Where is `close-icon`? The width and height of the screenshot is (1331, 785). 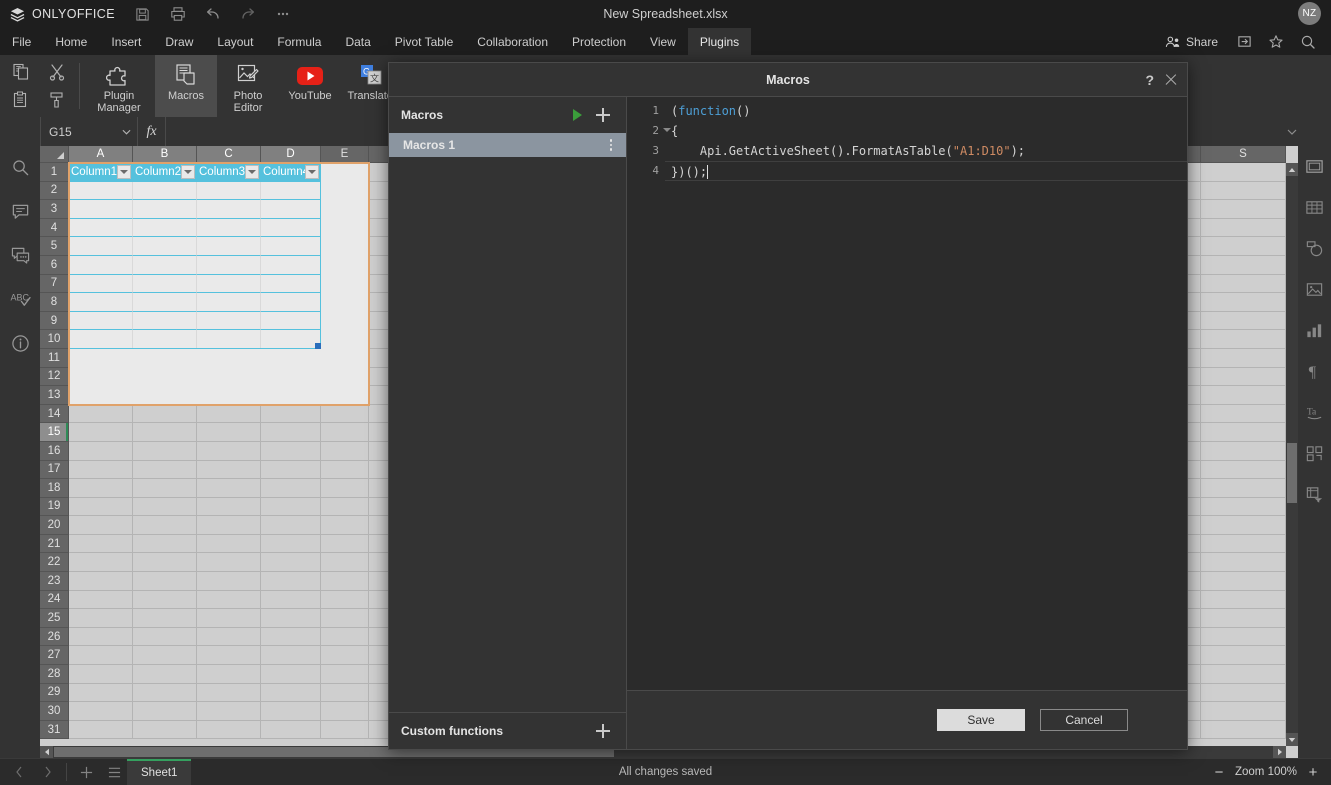
close-icon is located at coordinates (1171, 80).